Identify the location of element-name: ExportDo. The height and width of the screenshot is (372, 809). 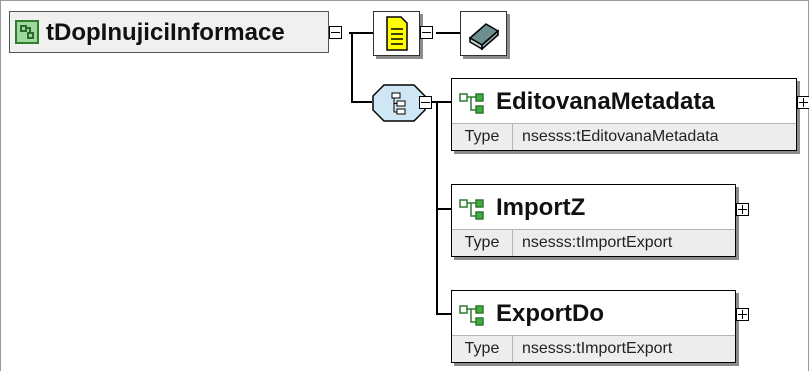
(550, 313).